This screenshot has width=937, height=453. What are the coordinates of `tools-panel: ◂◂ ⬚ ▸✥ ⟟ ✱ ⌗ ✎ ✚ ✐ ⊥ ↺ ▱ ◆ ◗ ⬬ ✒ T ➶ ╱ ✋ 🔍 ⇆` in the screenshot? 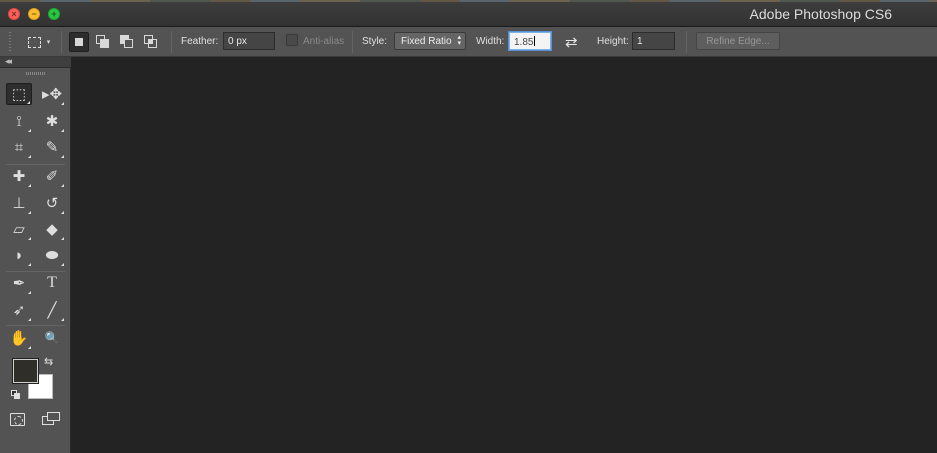 It's located at (35, 254).